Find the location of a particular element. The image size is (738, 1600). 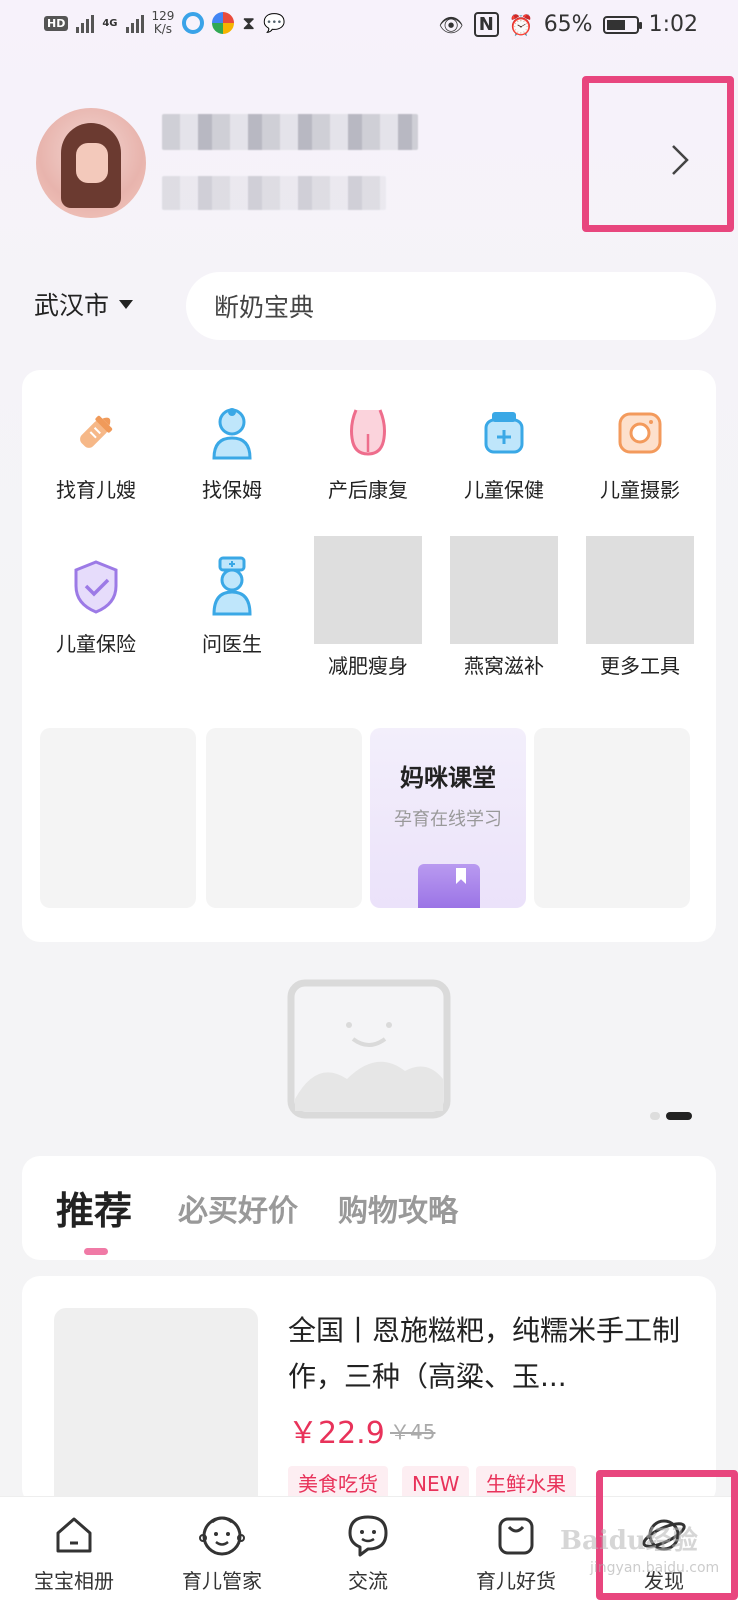

location-selector: 武汉市 is located at coordinates (84, 304).